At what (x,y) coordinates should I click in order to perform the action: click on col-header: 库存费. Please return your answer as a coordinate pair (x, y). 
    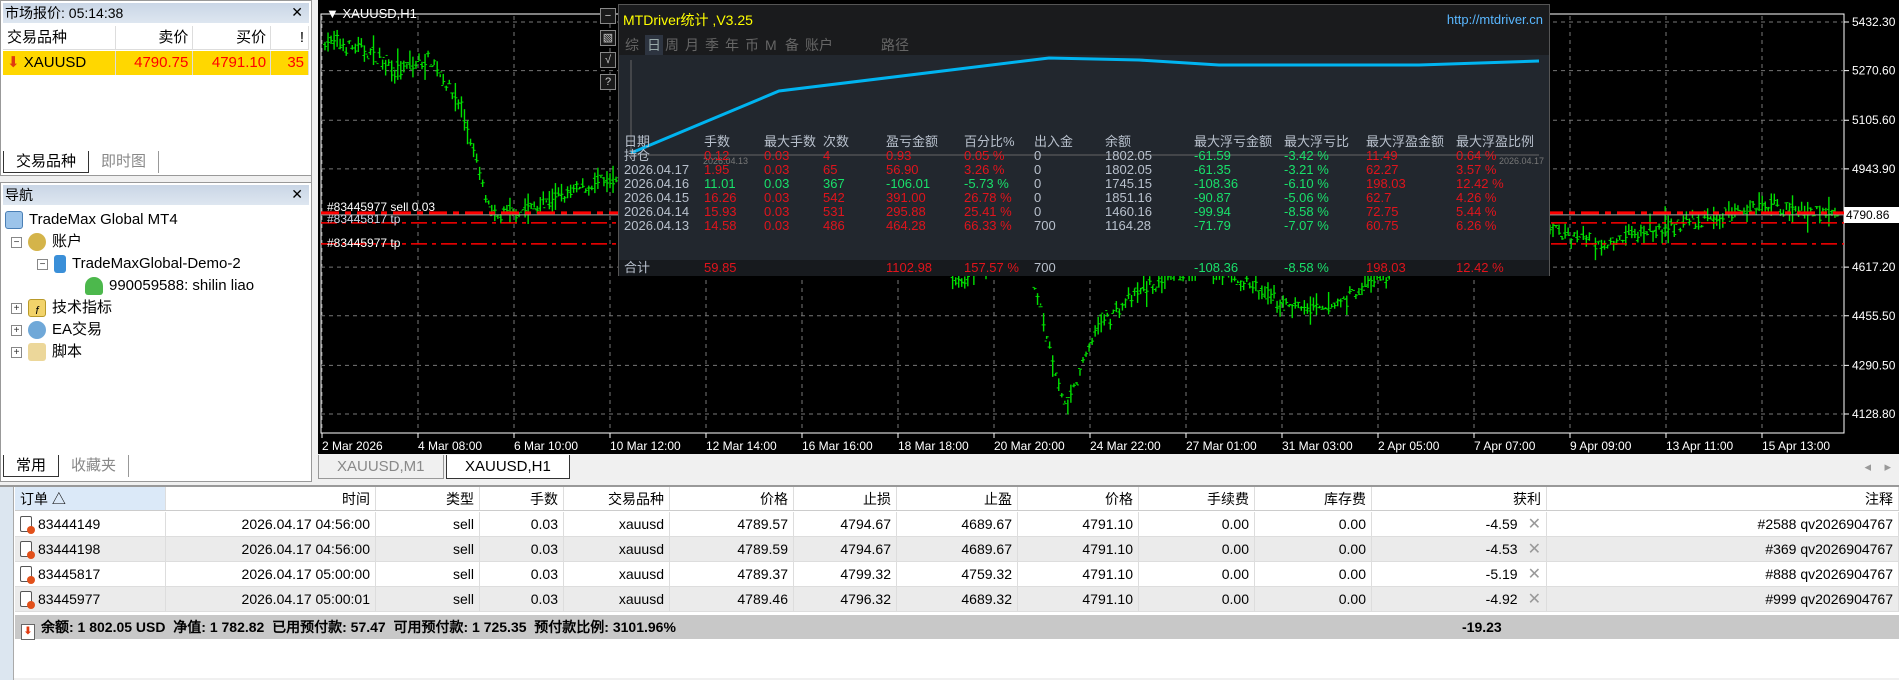
    Looking at the image, I should click on (1313, 498).